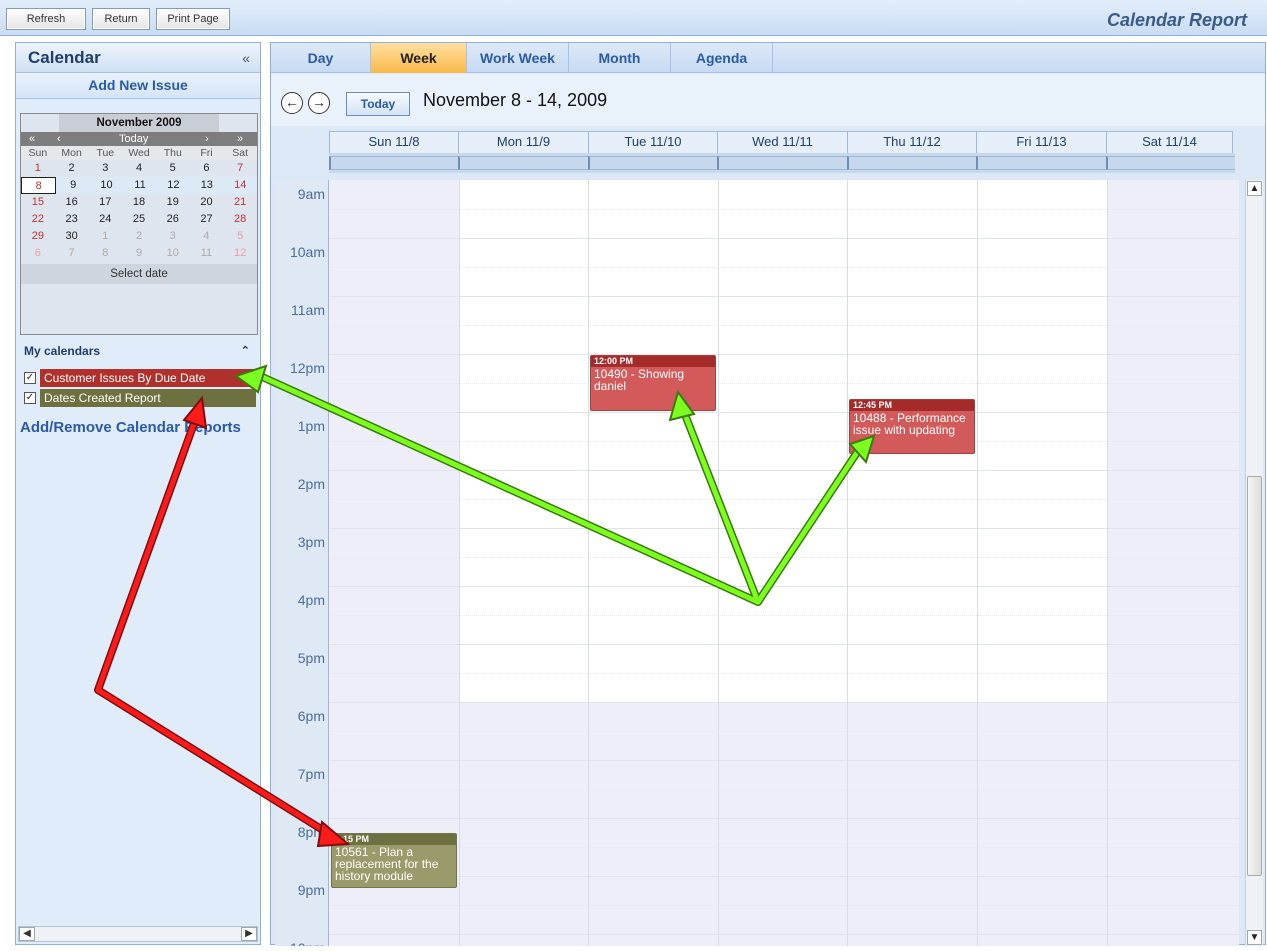  What do you see at coordinates (173, 253) in the screenshot?
I see `day-cell-other-month: 10` at bounding box center [173, 253].